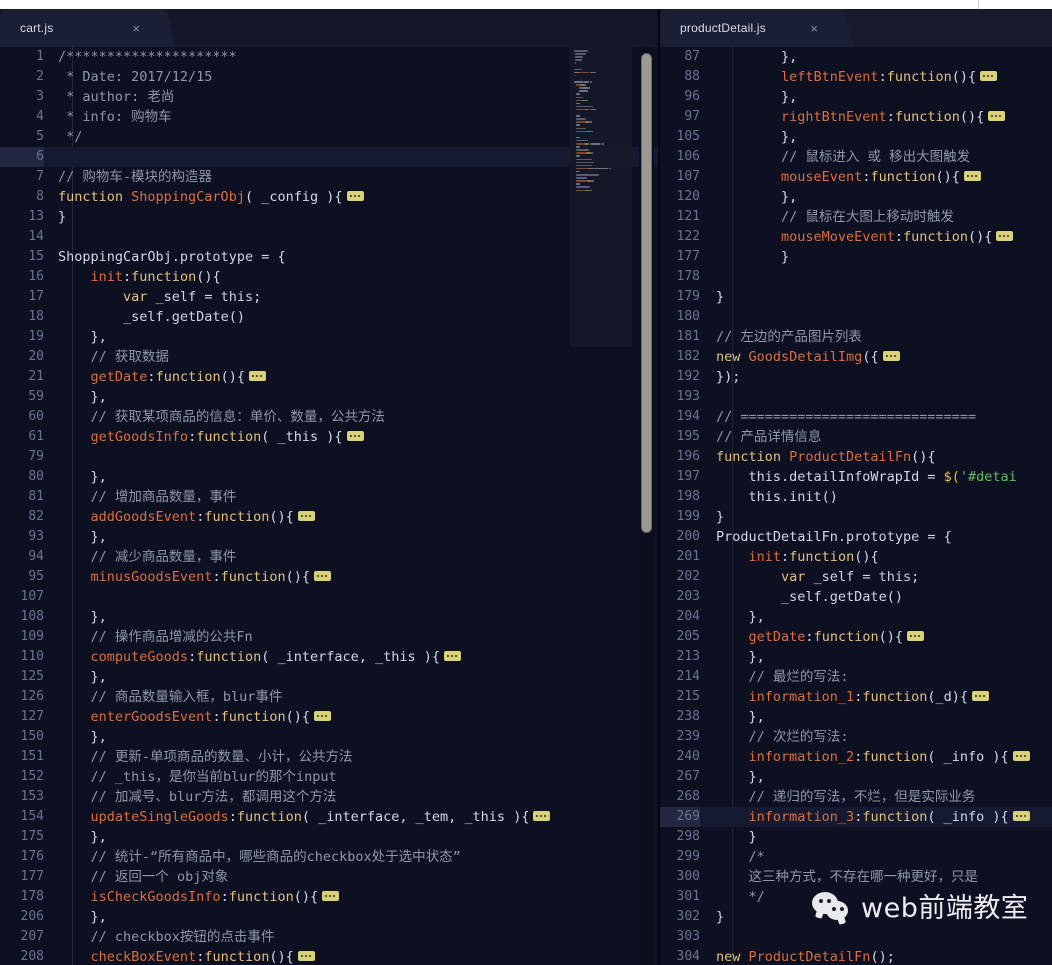 The height and width of the screenshot is (965, 1052). What do you see at coordinates (329, 357) in the screenshot?
I see `code-line: 20 // 获取数据` at bounding box center [329, 357].